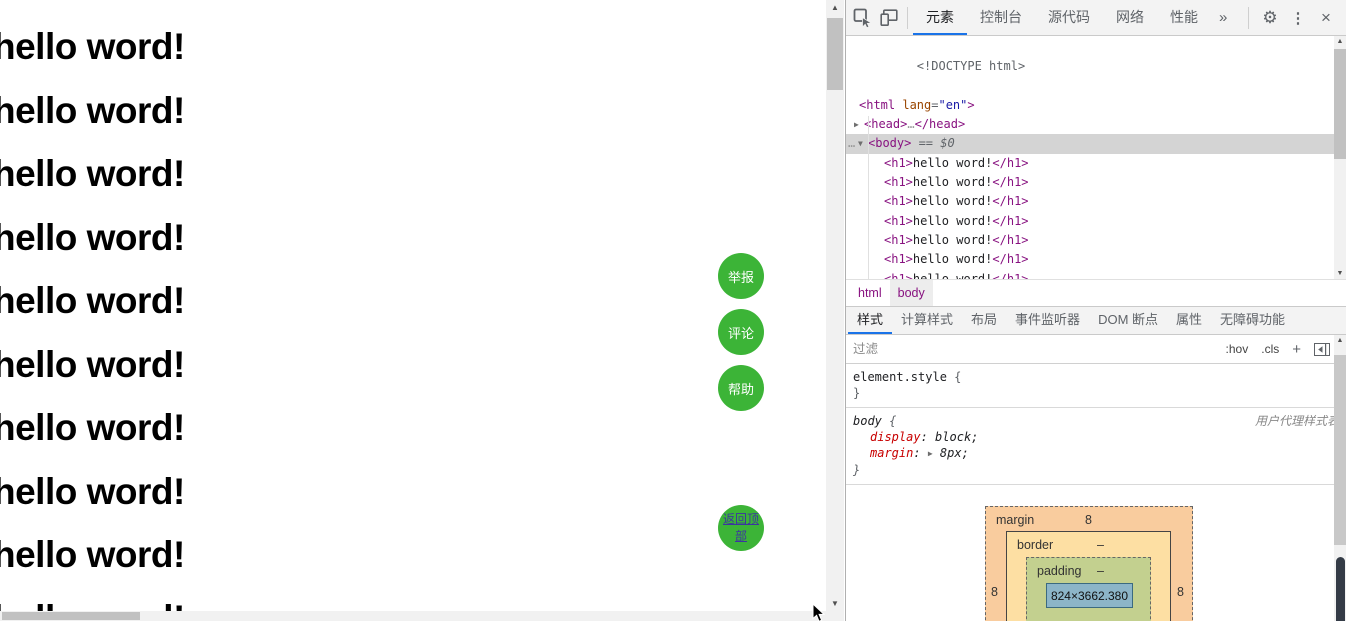 This screenshot has height=621, width=1346. What do you see at coordinates (1100, 571) in the screenshot?
I see `padding-top-value: –` at bounding box center [1100, 571].